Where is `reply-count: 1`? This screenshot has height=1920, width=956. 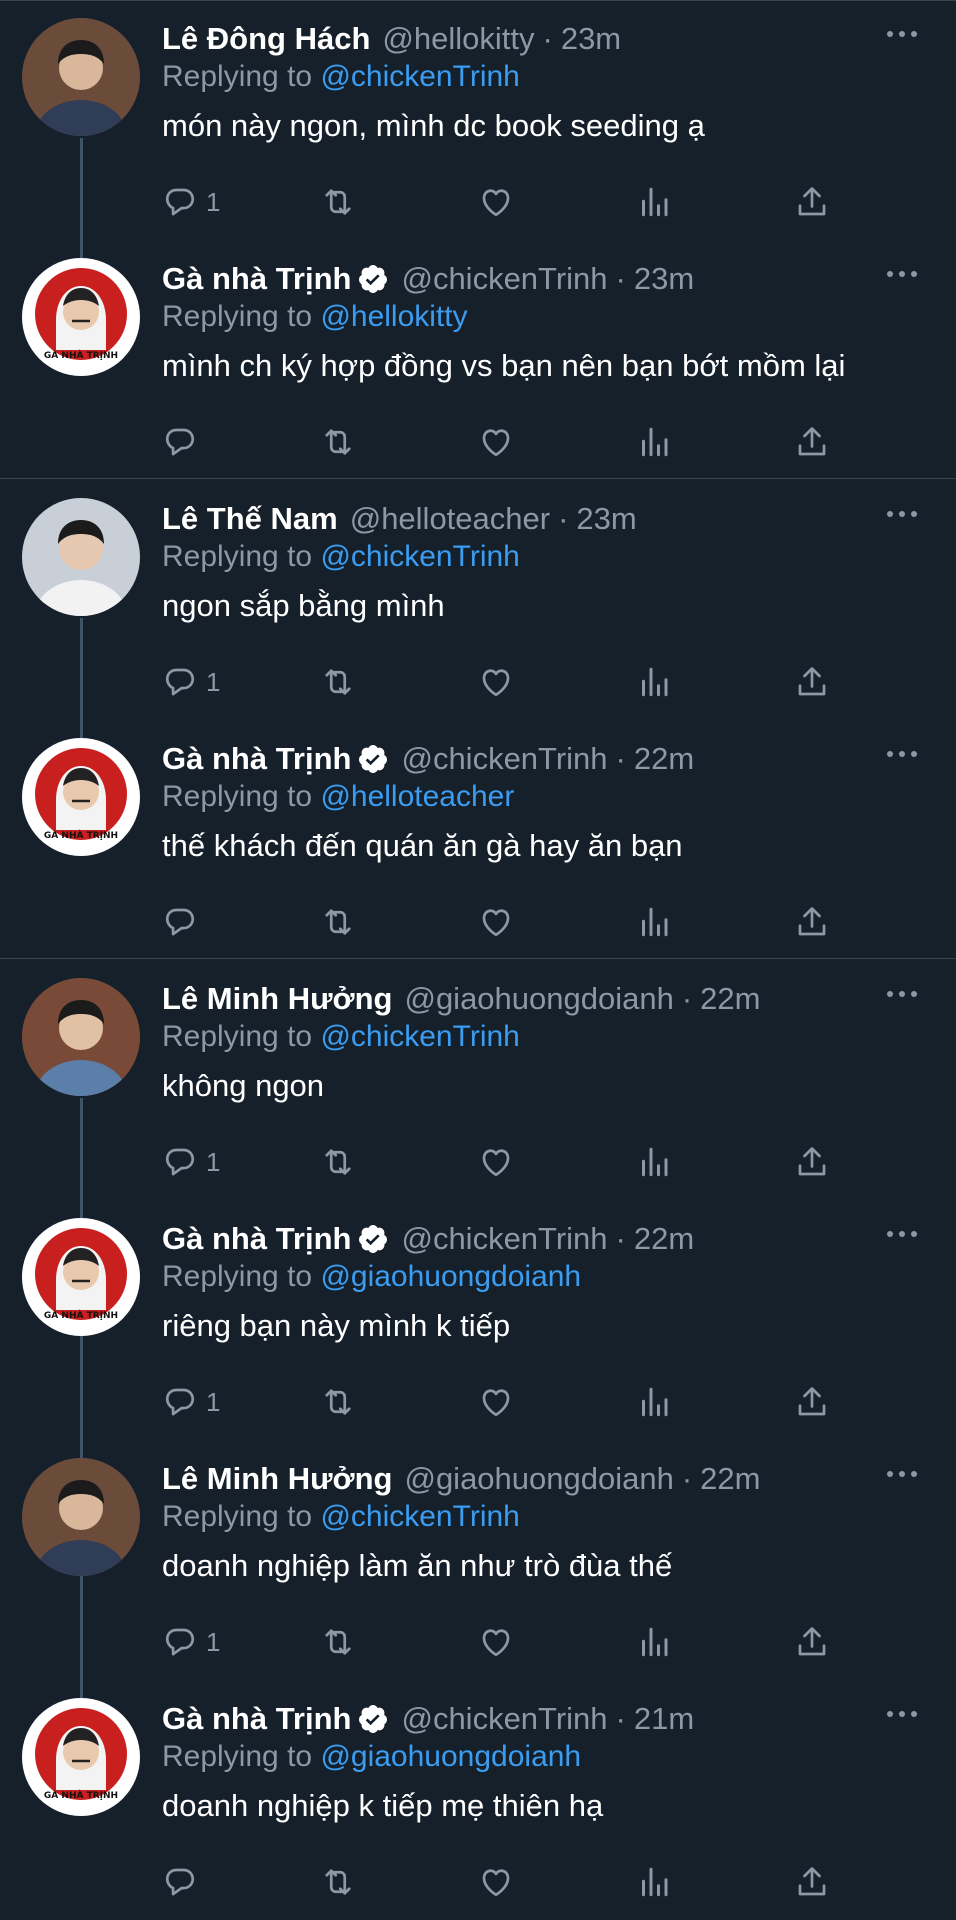
reply-count: 1 is located at coordinates (213, 201).